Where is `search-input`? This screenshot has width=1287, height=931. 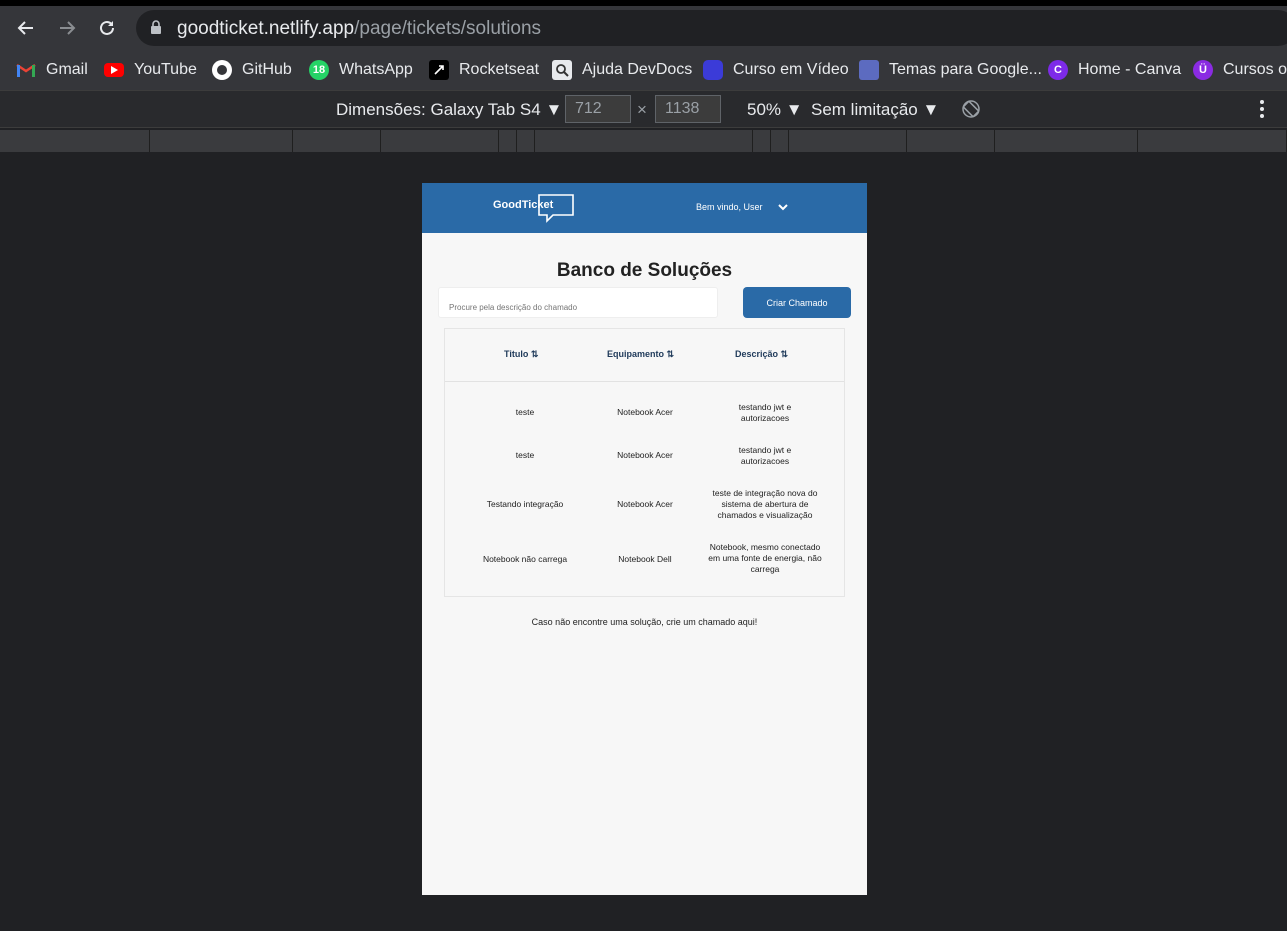 search-input is located at coordinates (578, 302).